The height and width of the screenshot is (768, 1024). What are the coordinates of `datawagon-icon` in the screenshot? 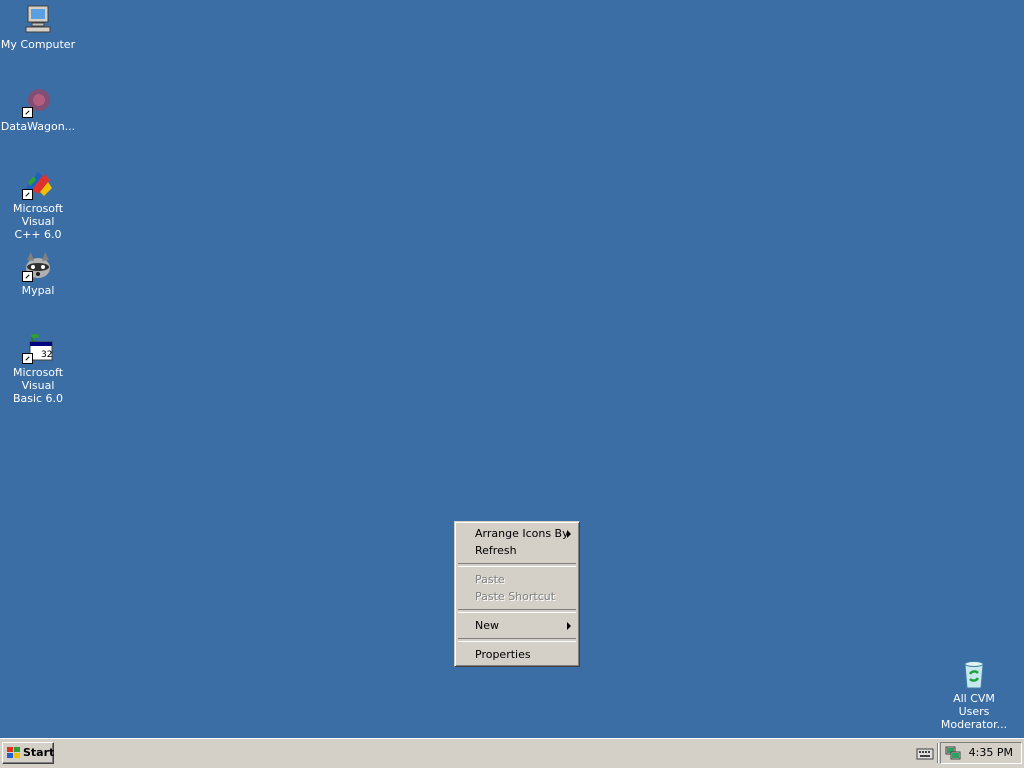 It's located at (38, 102).